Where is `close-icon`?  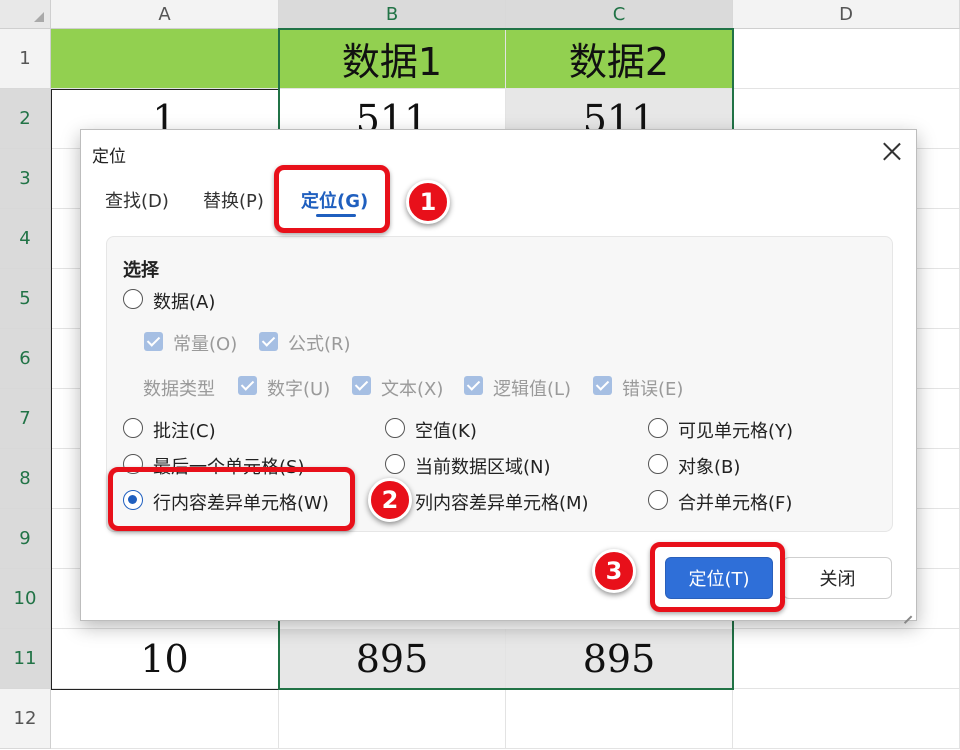
close-icon is located at coordinates (892, 151).